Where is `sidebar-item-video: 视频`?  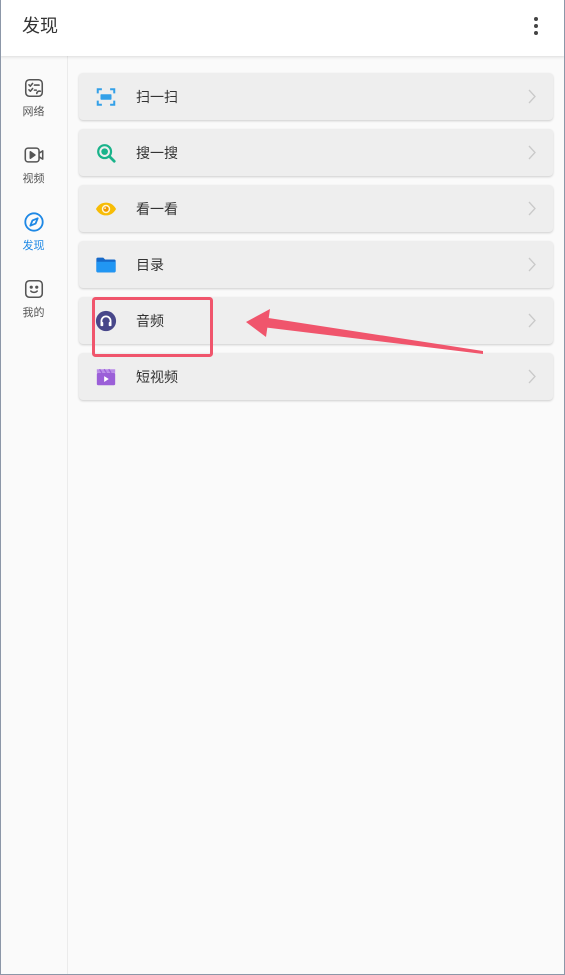 sidebar-item-video: 视频 is located at coordinates (33, 156).